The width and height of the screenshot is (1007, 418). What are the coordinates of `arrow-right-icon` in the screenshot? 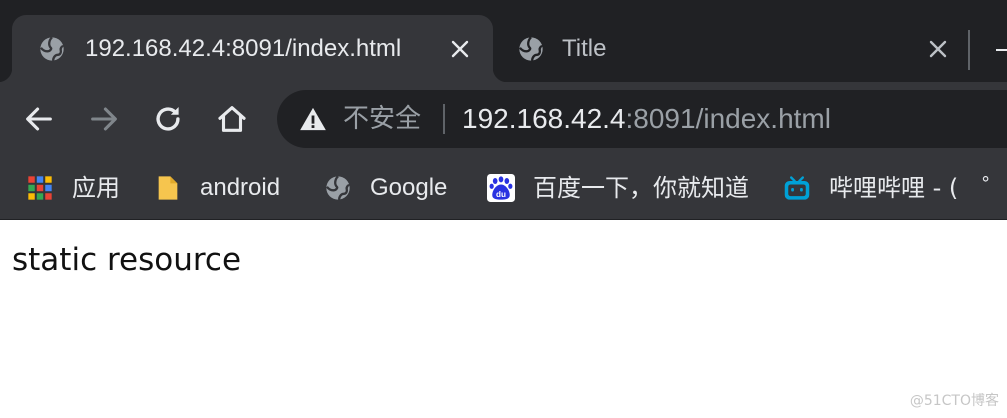 It's located at (104, 119).